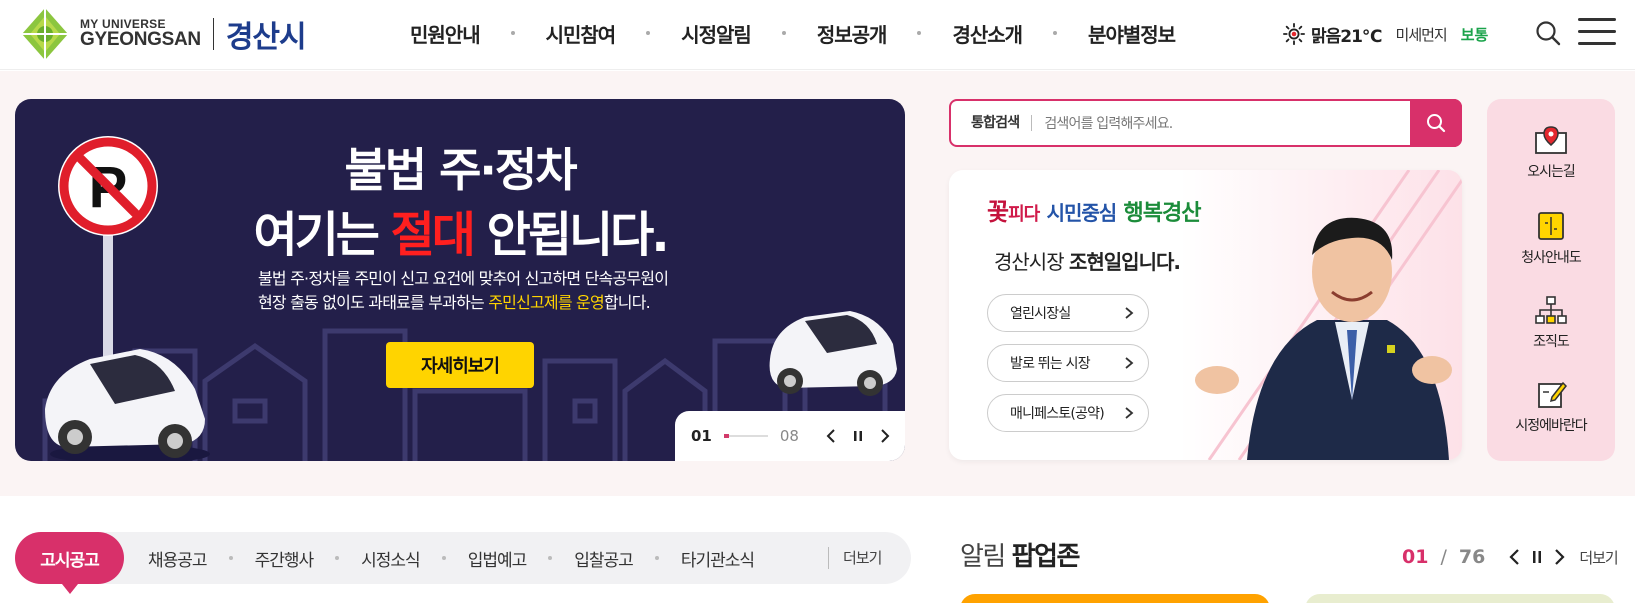  I want to click on quick-link-directions: 오시는길, so click(1551, 153).